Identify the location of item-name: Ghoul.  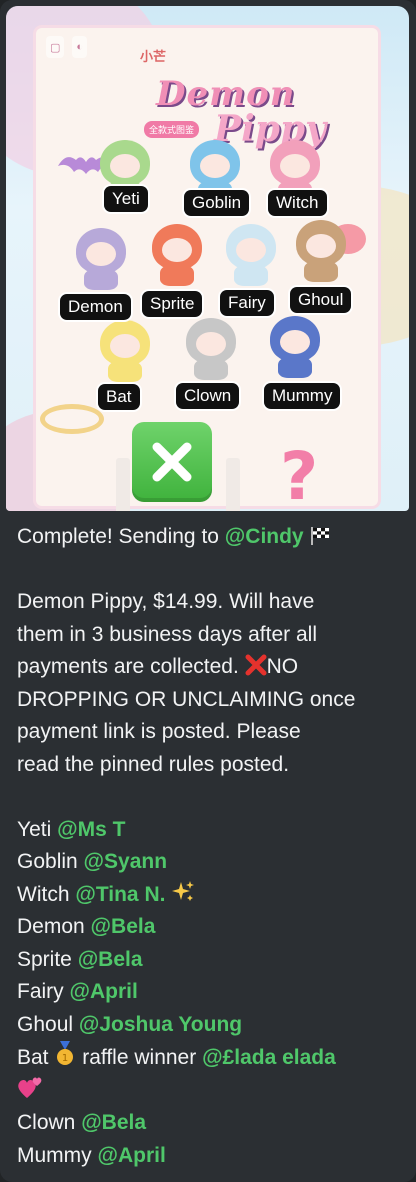
(45, 1024).